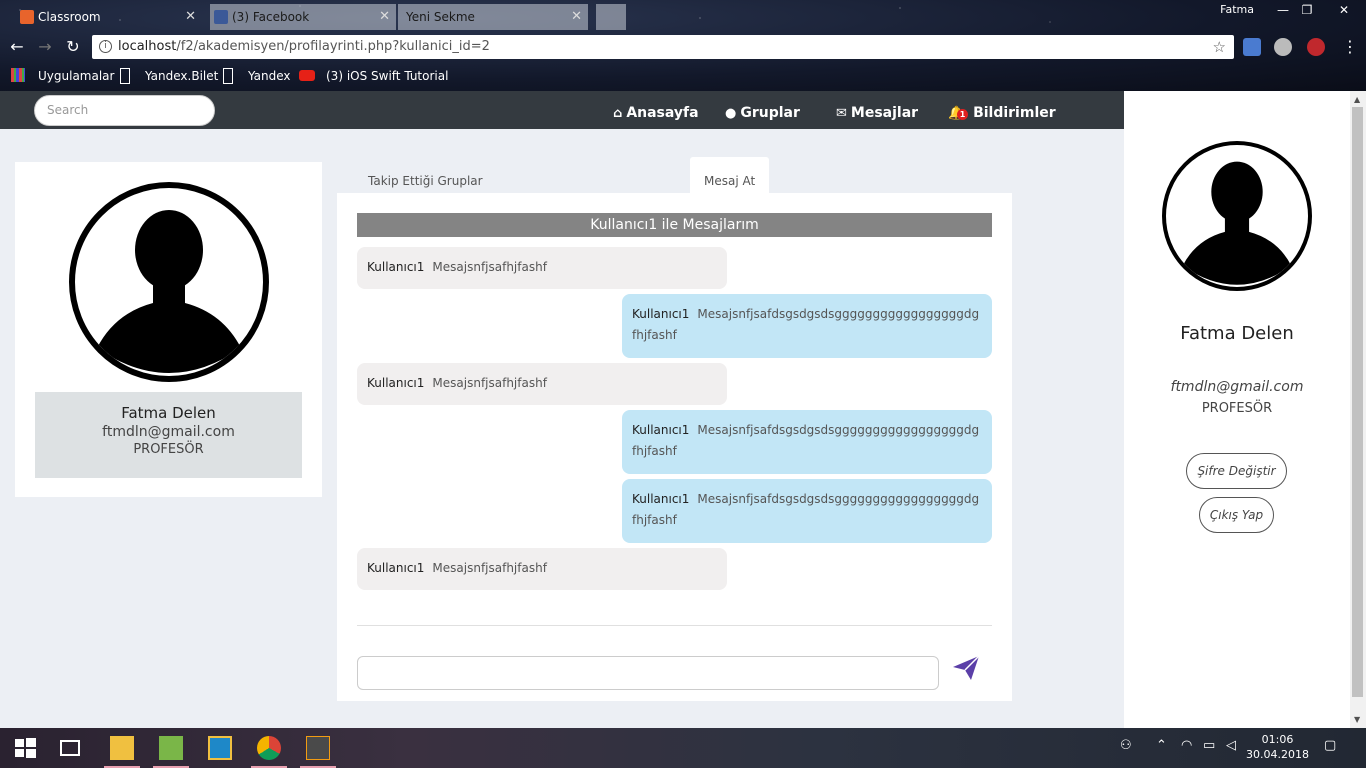 Image resolution: width=1366 pixels, height=768 pixels. What do you see at coordinates (731, 113) in the screenshot?
I see `users-icon: ●` at bounding box center [731, 113].